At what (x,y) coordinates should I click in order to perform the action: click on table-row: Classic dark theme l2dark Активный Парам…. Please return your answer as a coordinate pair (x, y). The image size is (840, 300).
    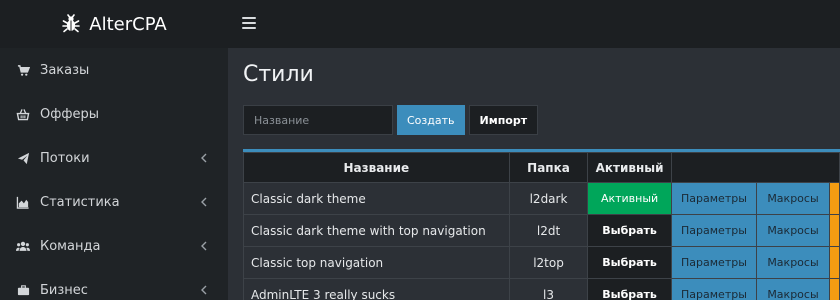
    Looking at the image, I should click on (541, 198).